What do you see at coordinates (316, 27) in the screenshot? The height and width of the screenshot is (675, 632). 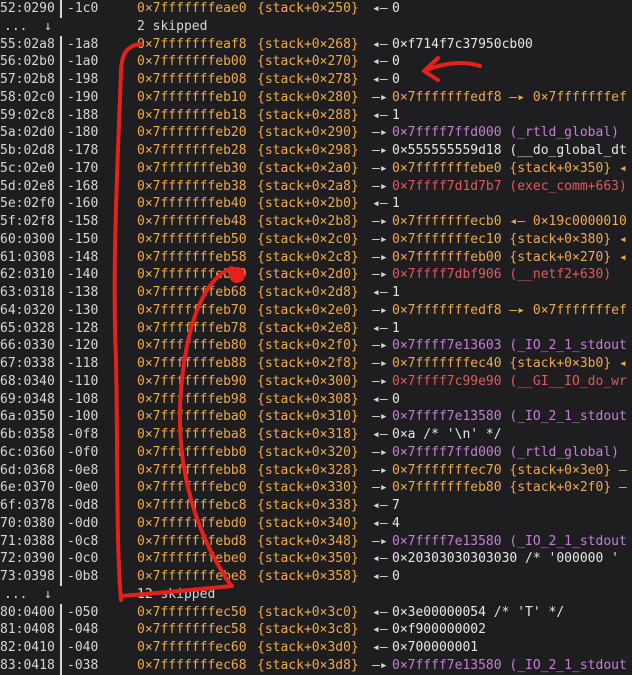 I see `skipped-row: ... ↓ 2 skipped` at bounding box center [316, 27].